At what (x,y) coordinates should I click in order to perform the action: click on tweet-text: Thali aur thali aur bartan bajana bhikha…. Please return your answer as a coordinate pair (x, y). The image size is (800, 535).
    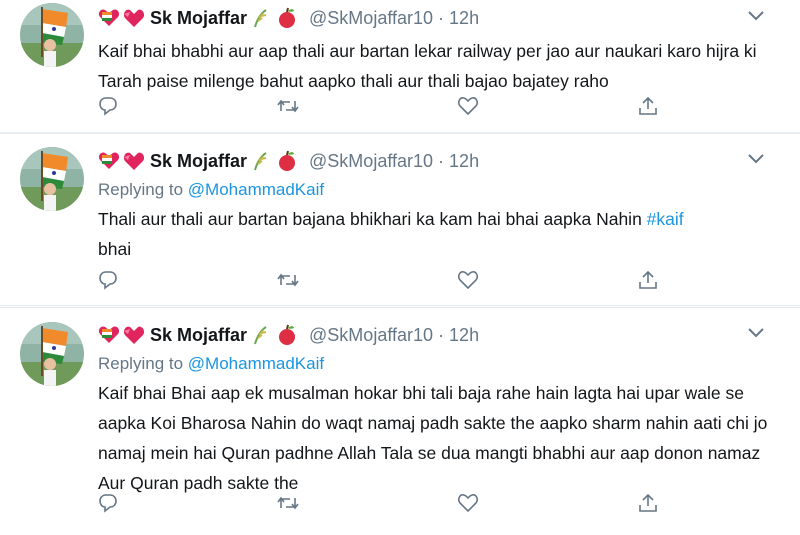
    Looking at the image, I should click on (391, 234).